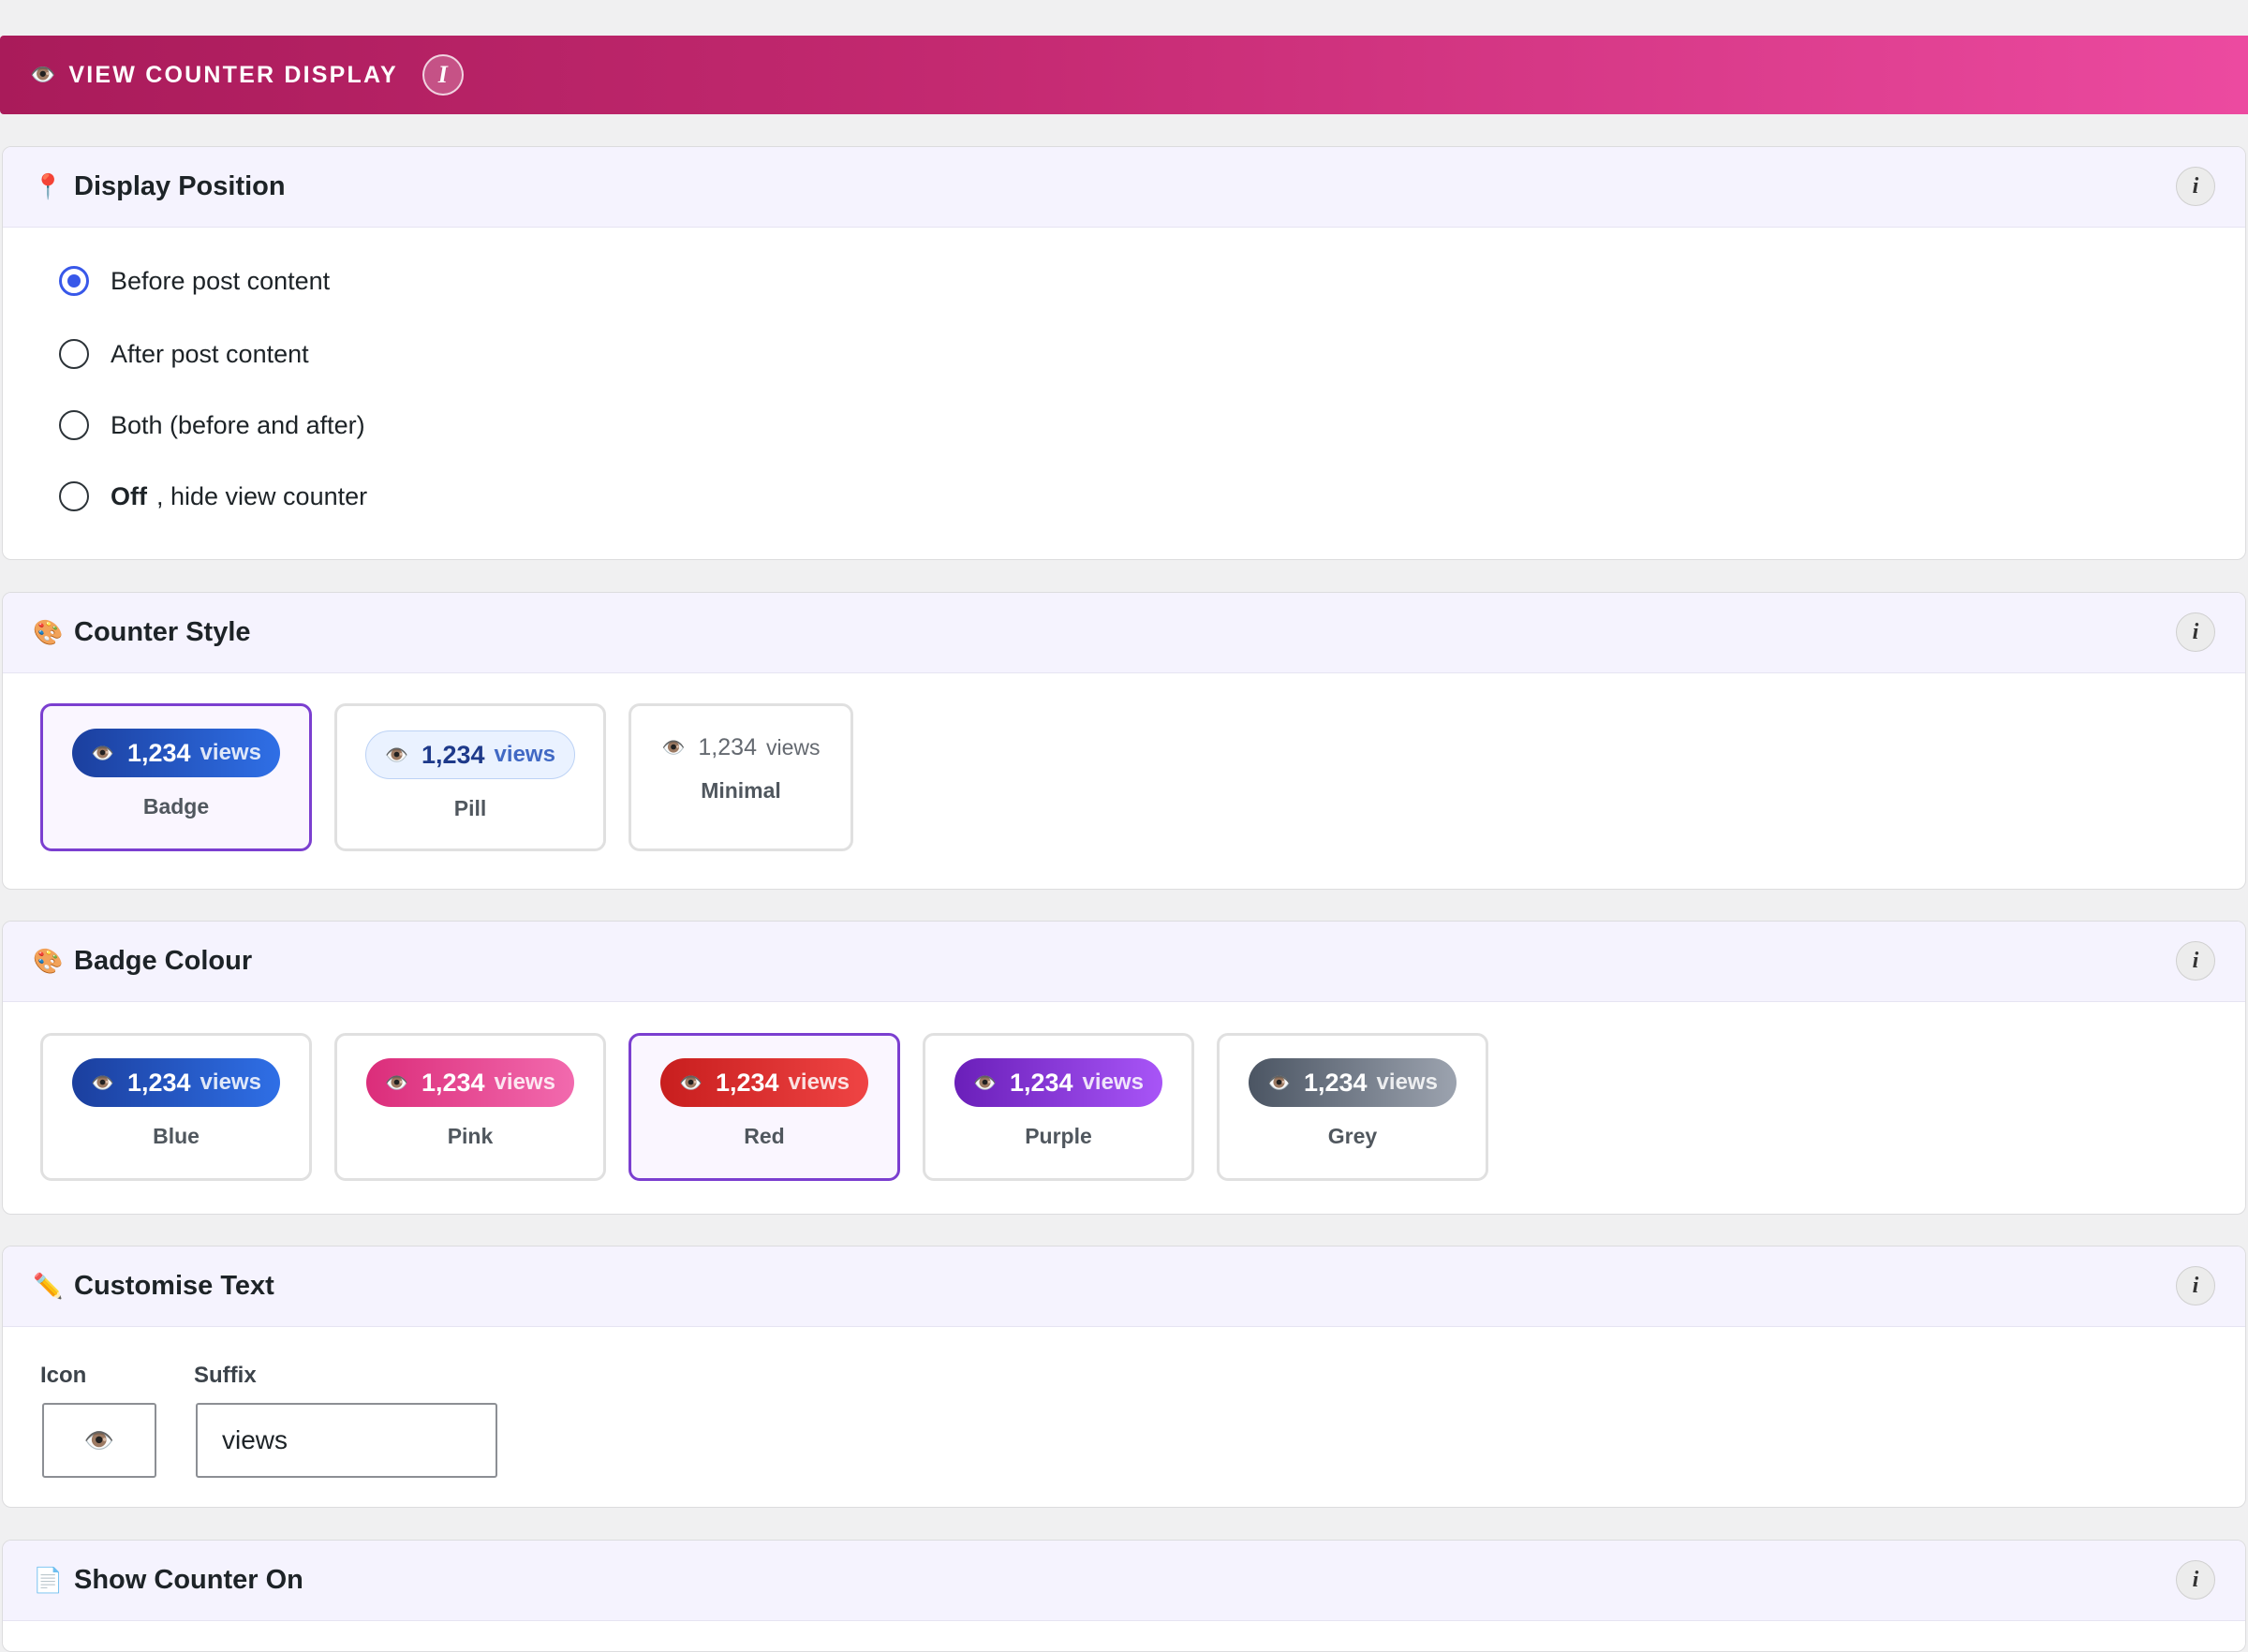  I want to click on banner-title: VIEW COUNTER DISPLAY, so click(233, 75).